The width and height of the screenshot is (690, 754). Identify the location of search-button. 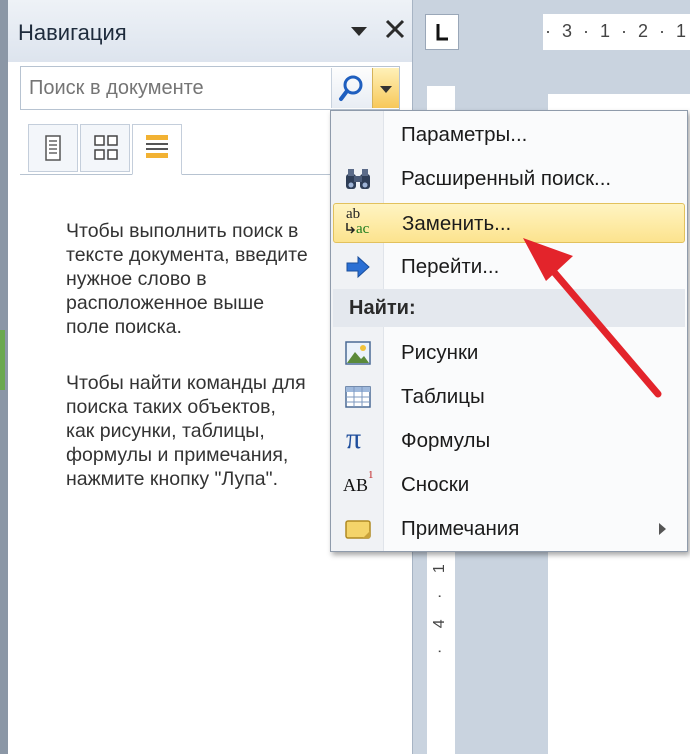
(351, 88).